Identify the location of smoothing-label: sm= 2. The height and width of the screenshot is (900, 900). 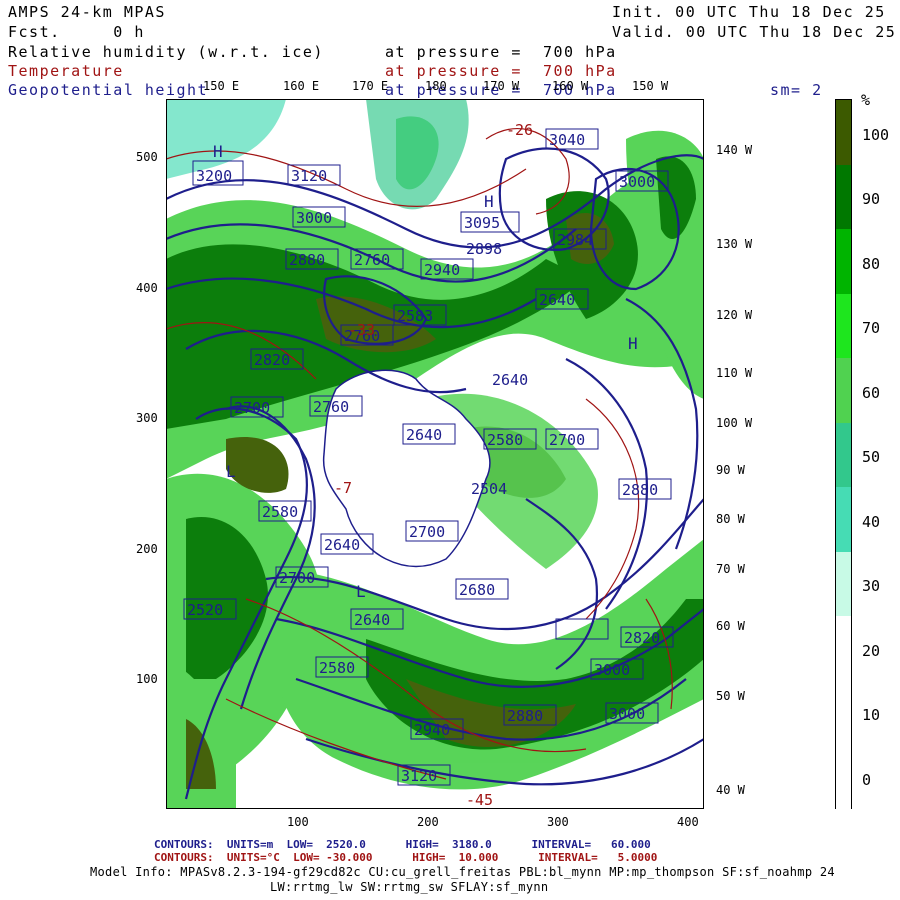
(796, 90).